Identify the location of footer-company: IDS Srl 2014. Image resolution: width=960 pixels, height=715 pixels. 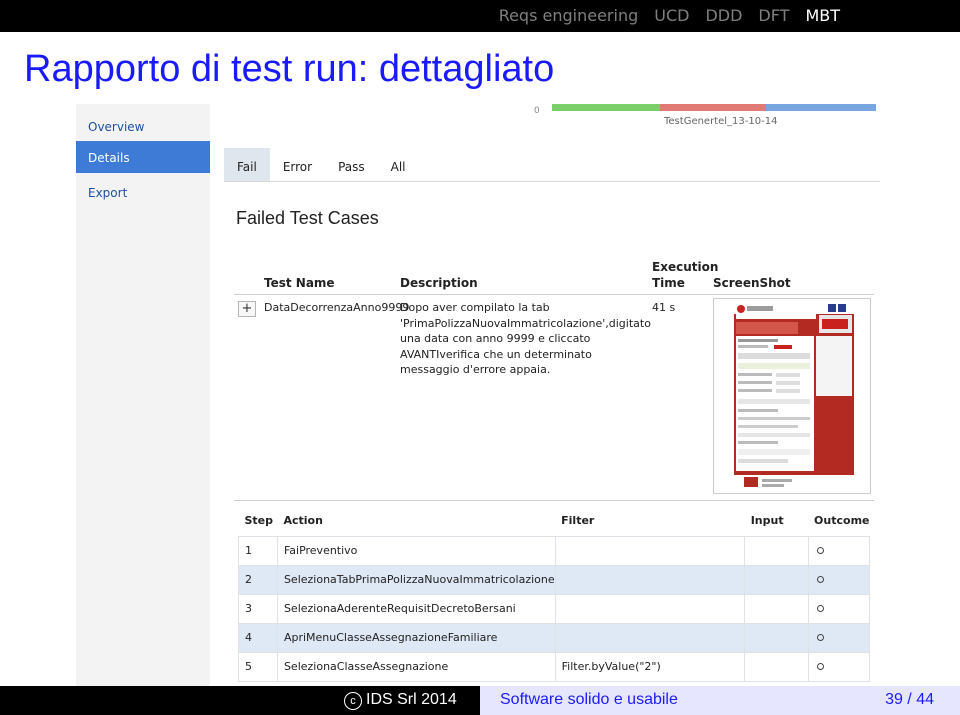
(411, 699).